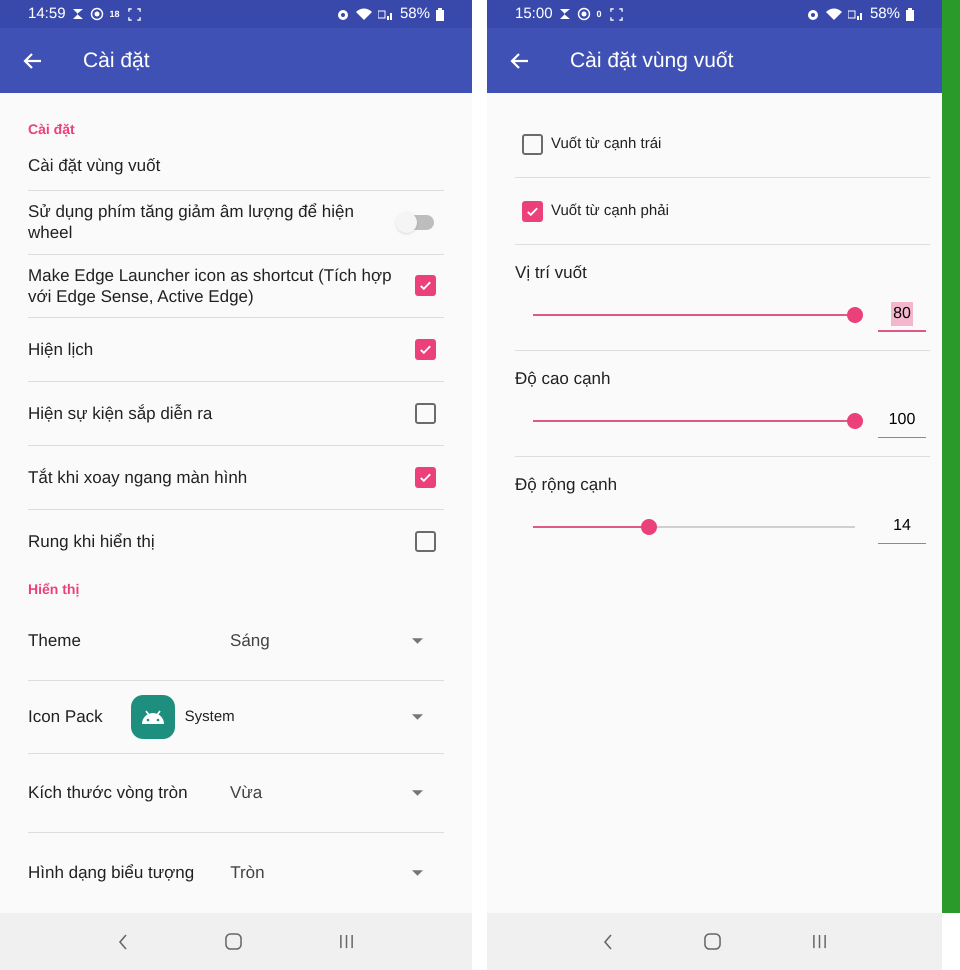  I want to click on network-speed-text: 18, so click(115, 14).